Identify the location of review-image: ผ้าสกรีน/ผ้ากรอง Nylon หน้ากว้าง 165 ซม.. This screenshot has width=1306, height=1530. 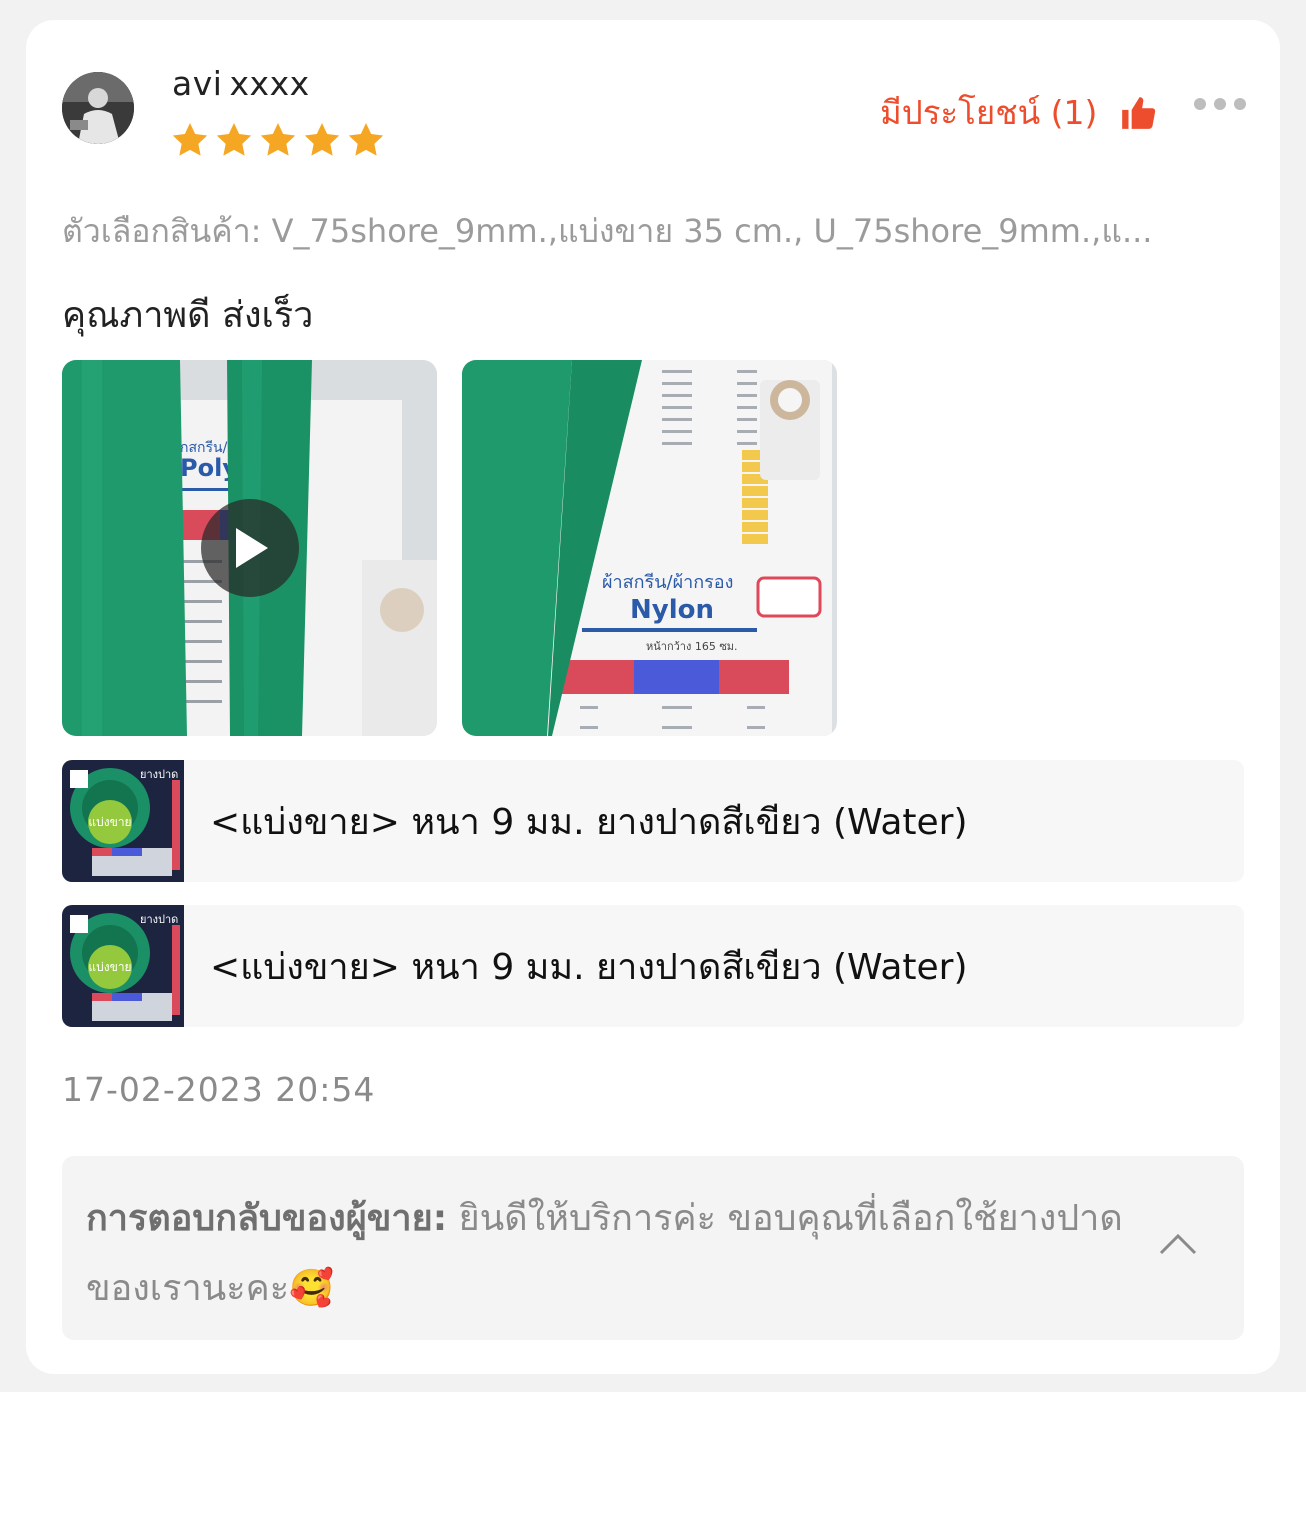
(649, 548).